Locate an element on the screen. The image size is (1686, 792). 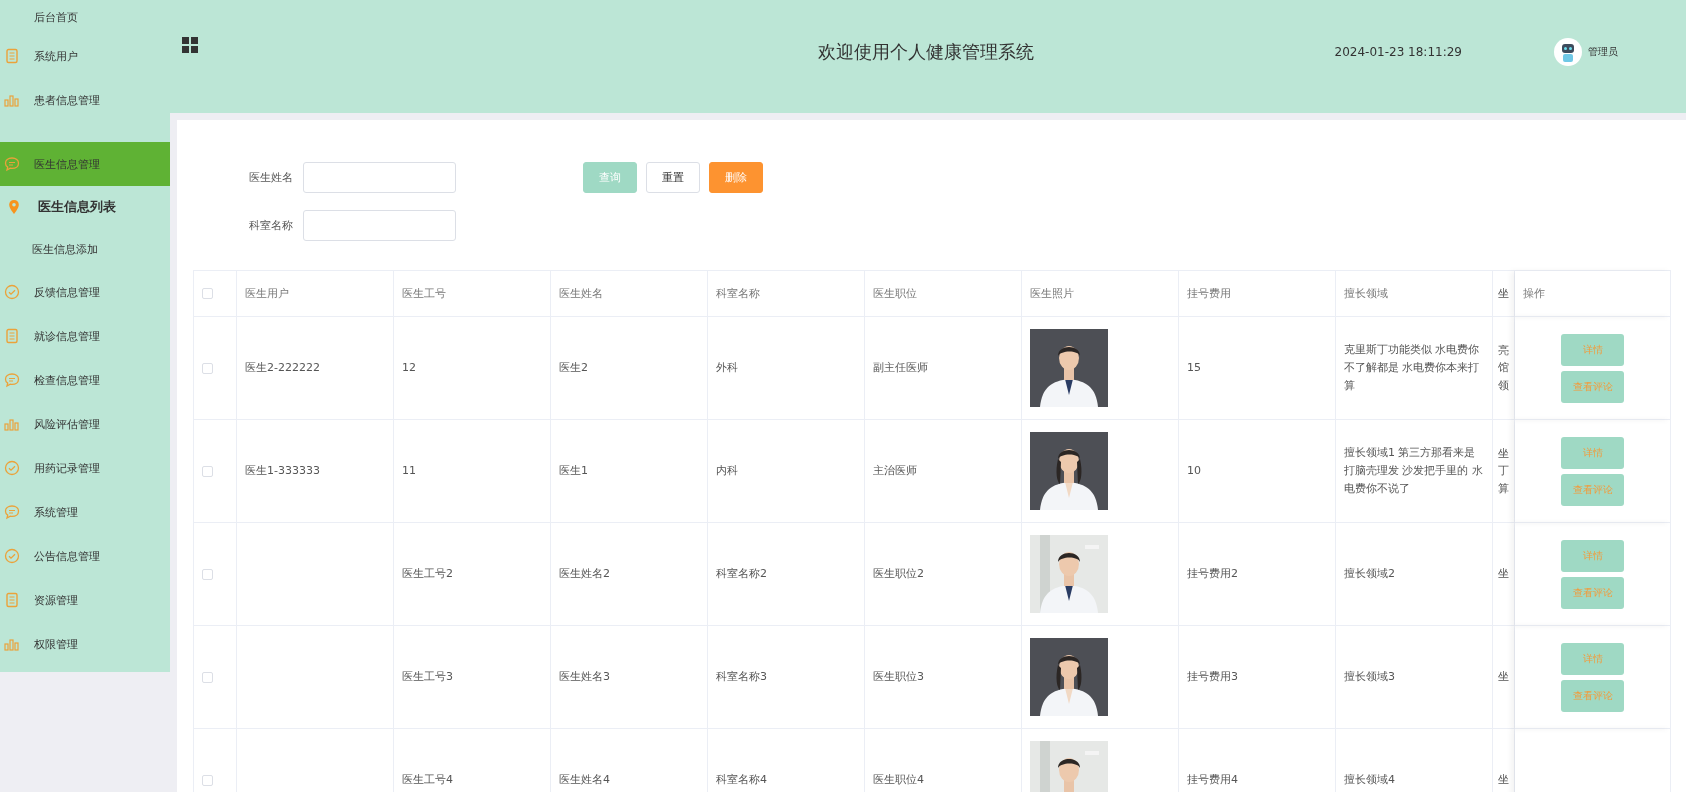
datetime: 2024-01-23 18:11:29 is located at coordinates (1398, 51).